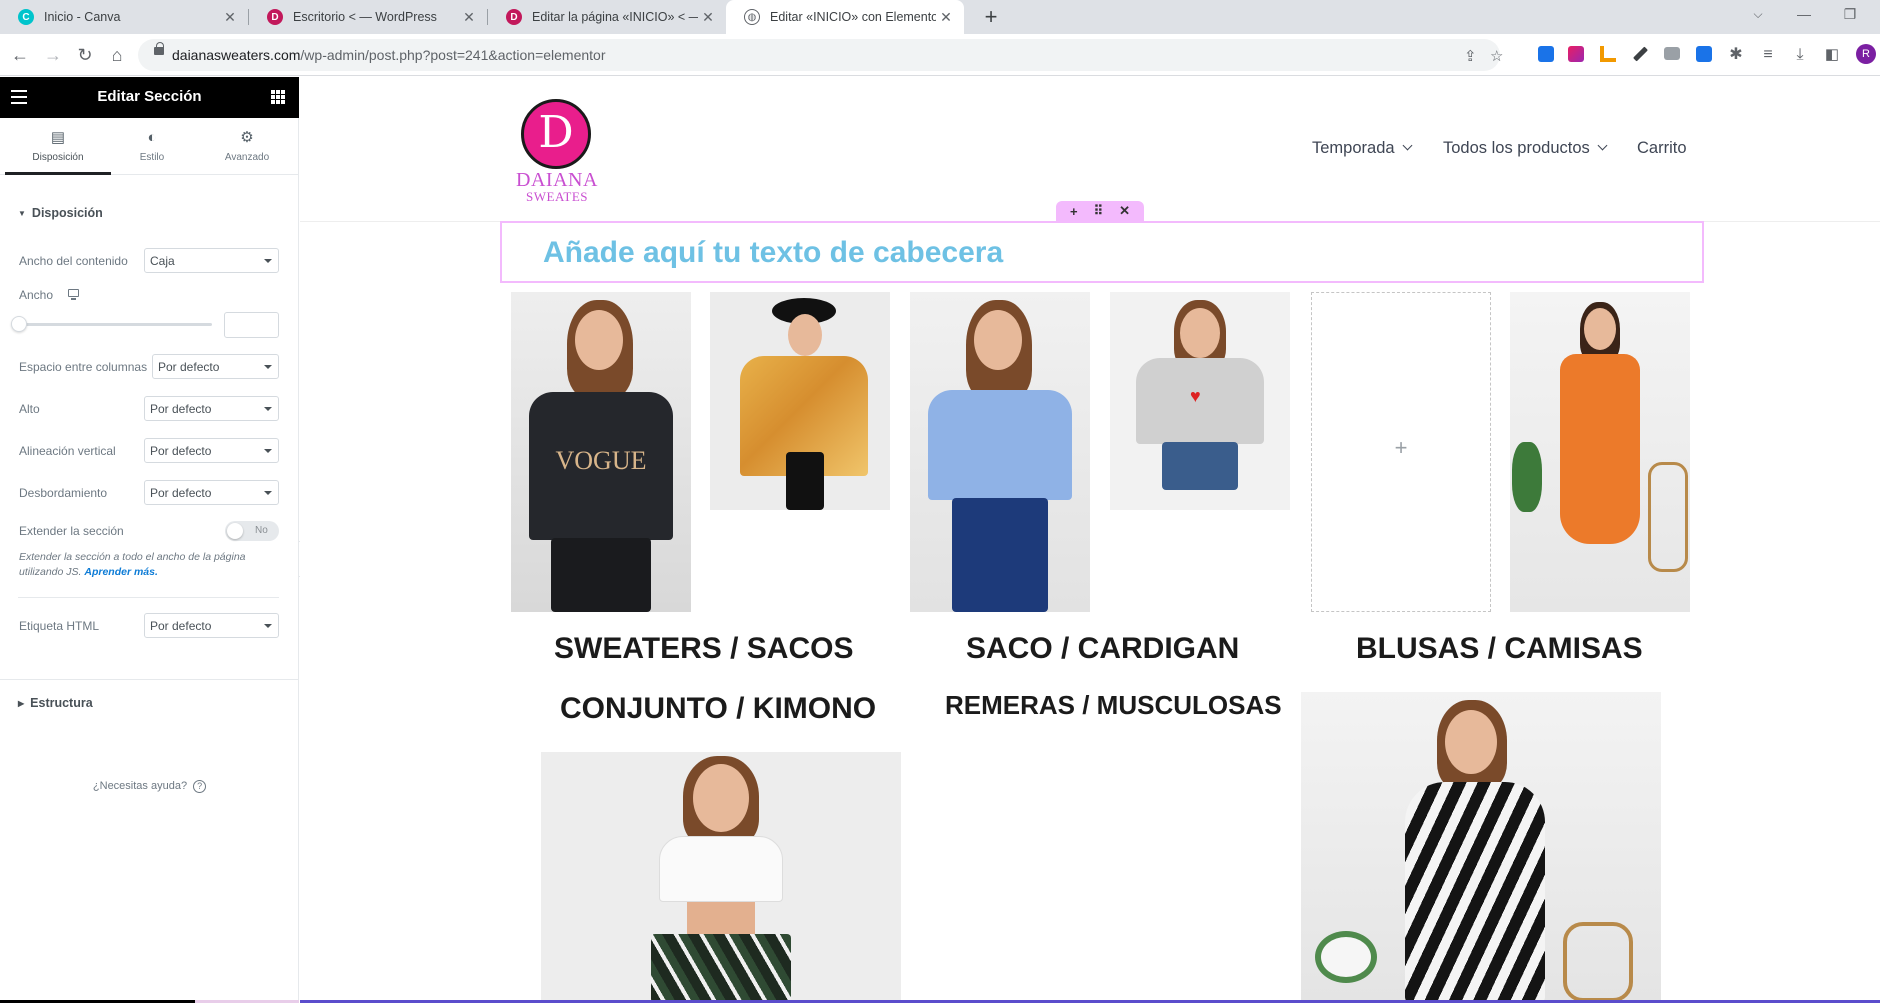 This screenshot has width=1880, height=1003. Describe the element at coordinates (556, 153) in the screenshot. I see `site-logo: D DAIANA SWEATES` at that location.